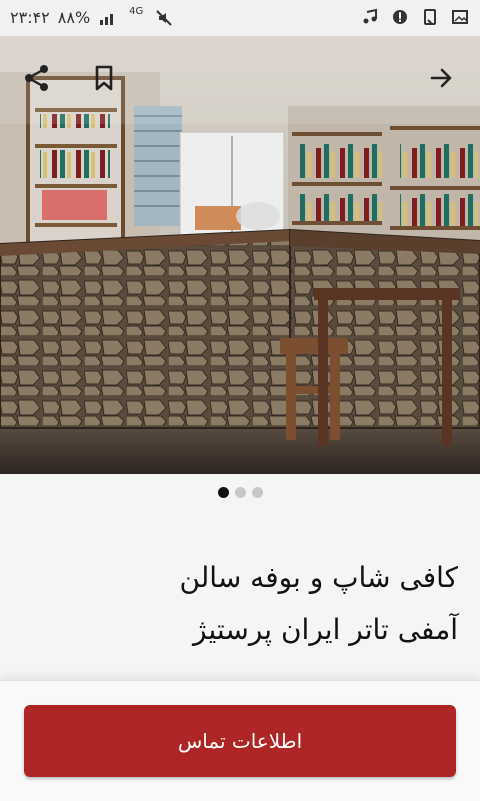 The width and height of the screenshot is (480, 801). Describe the element at coordinates (164, 18) in the screenshot. I see `mute-icon` at that location.